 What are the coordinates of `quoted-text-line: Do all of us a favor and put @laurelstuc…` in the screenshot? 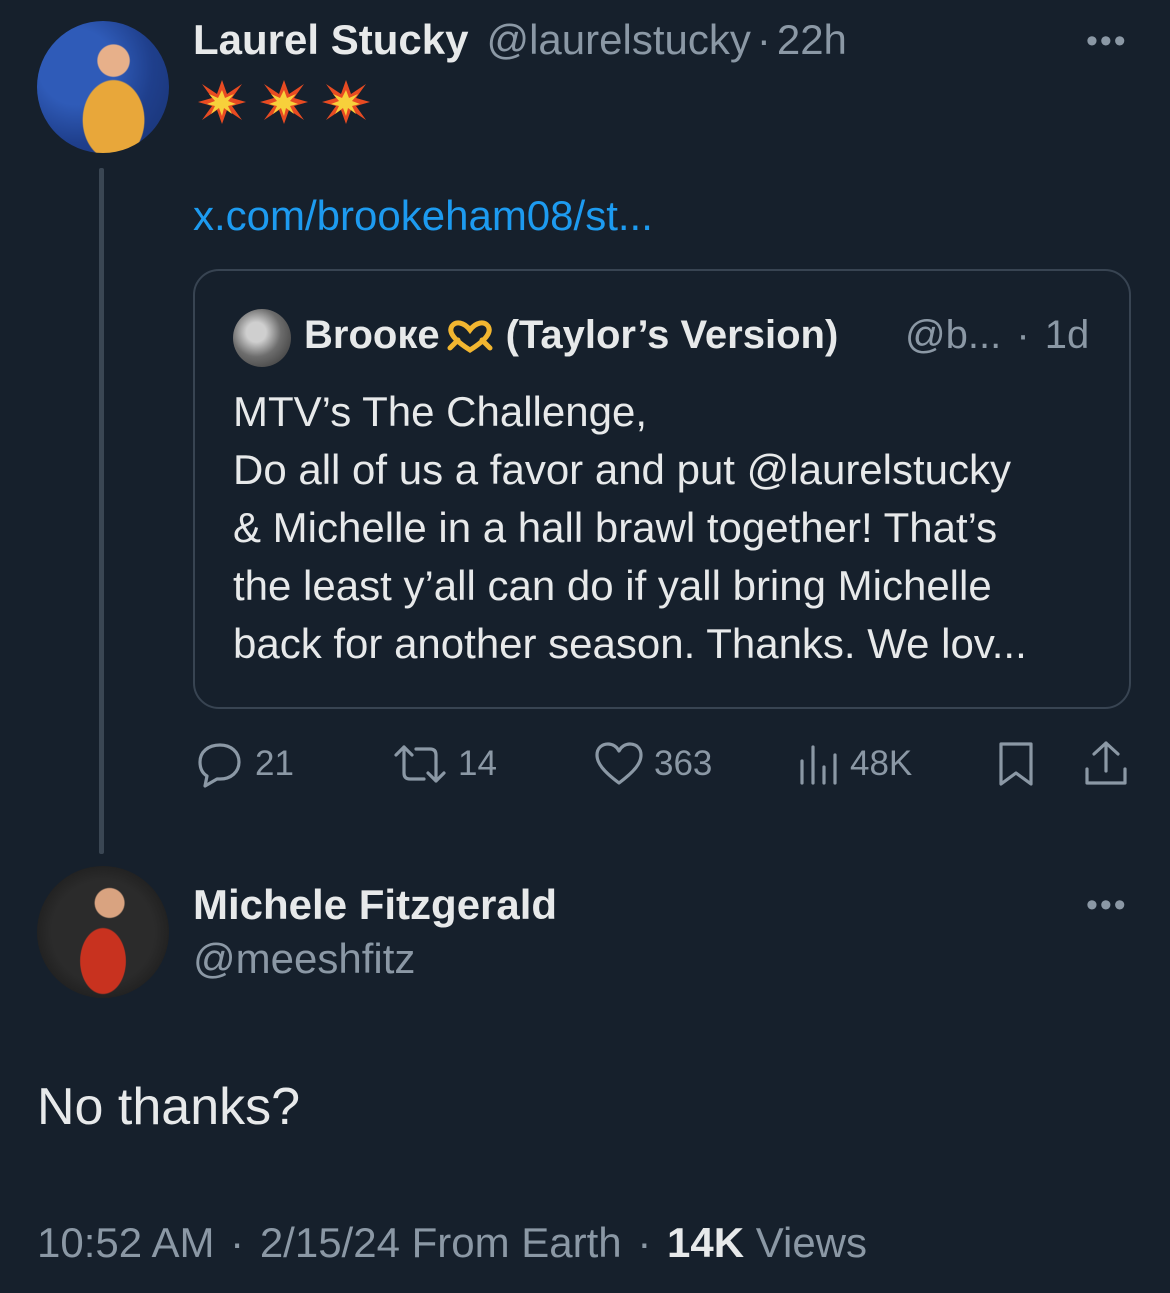 It's located at (622, 469).